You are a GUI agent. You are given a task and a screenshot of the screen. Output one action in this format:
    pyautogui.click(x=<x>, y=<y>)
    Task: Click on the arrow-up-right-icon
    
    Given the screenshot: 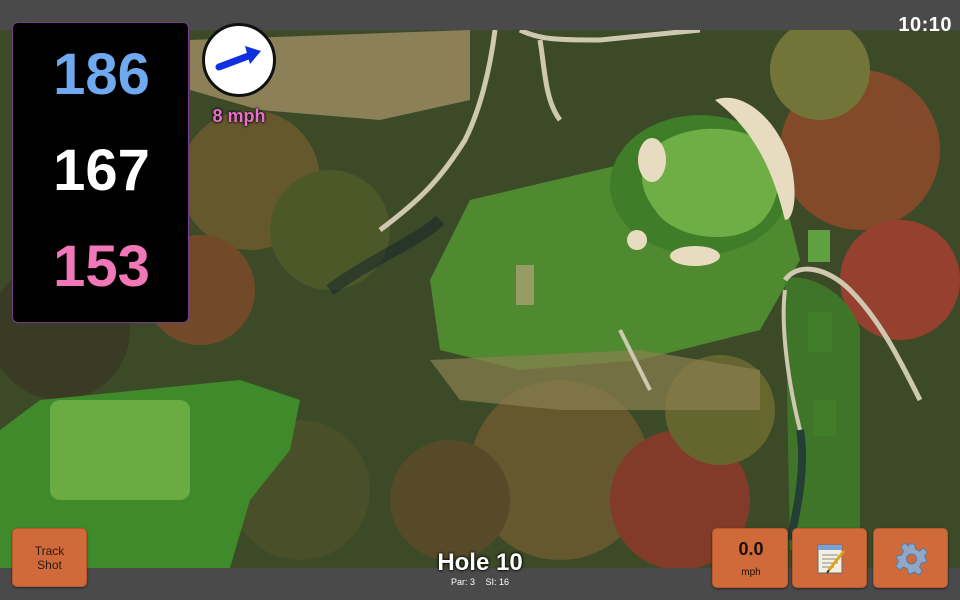 What is the action you would take?
    pyautogui.click(x=238, y=58)
    